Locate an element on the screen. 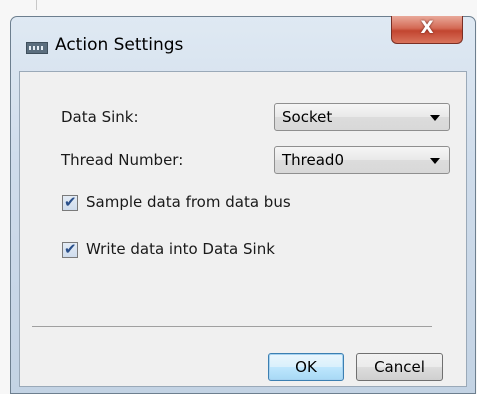 Image resolution: width=477 pixels, height=394 pixels. title-bar: Action Settings X is located at coordinates (243, 44).